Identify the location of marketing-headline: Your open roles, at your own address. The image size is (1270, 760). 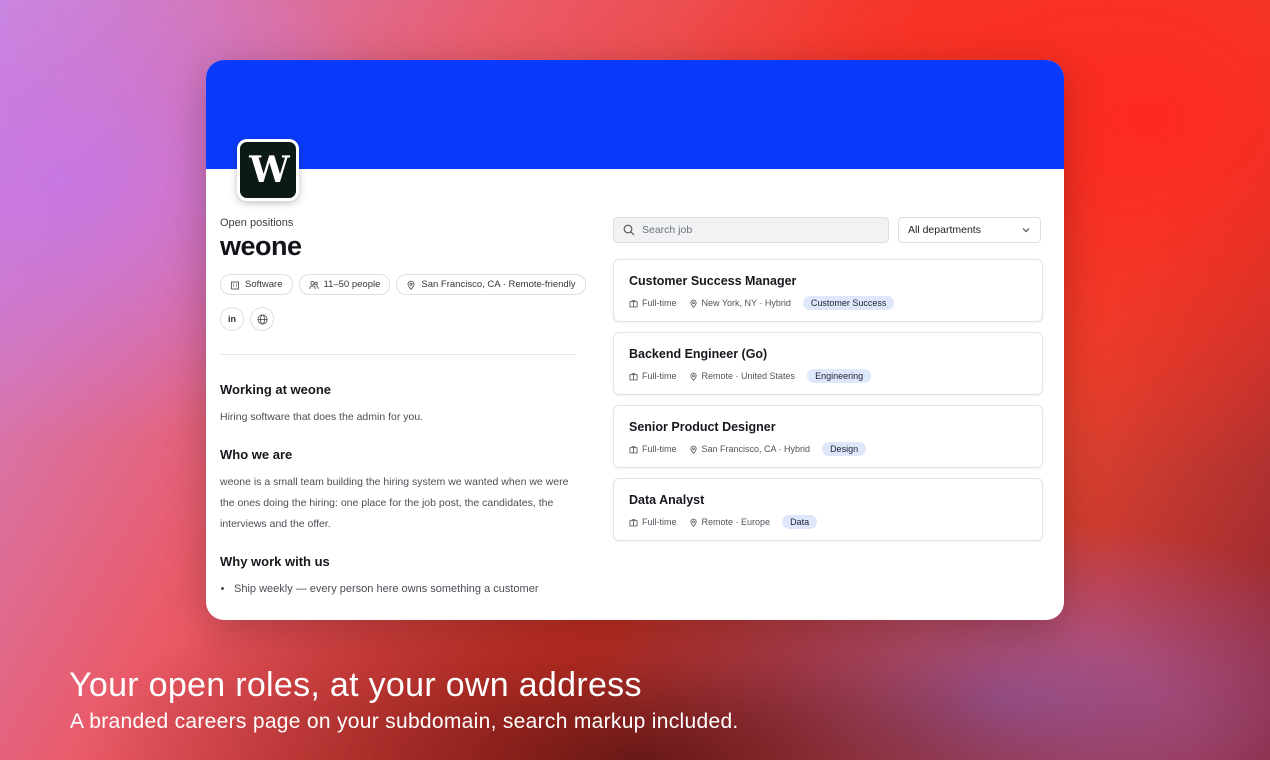
(355, 685).